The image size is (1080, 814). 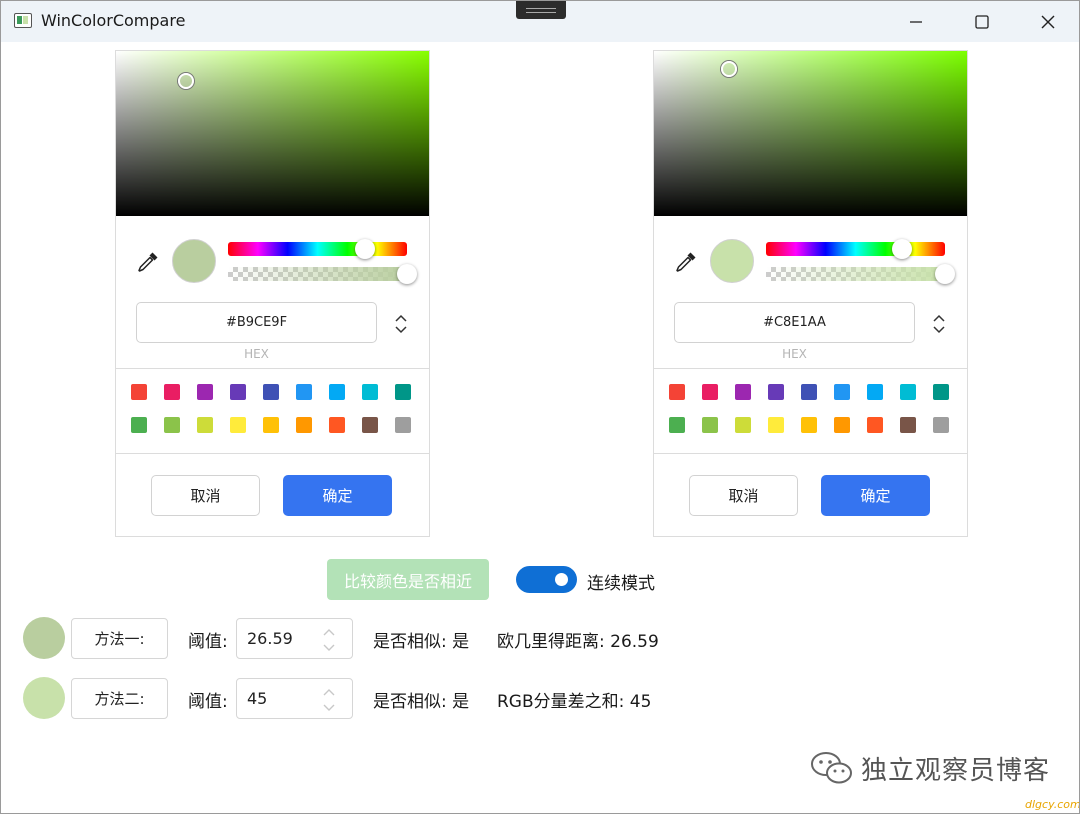 I want to click on close-button, so click(x=1047, y=21).